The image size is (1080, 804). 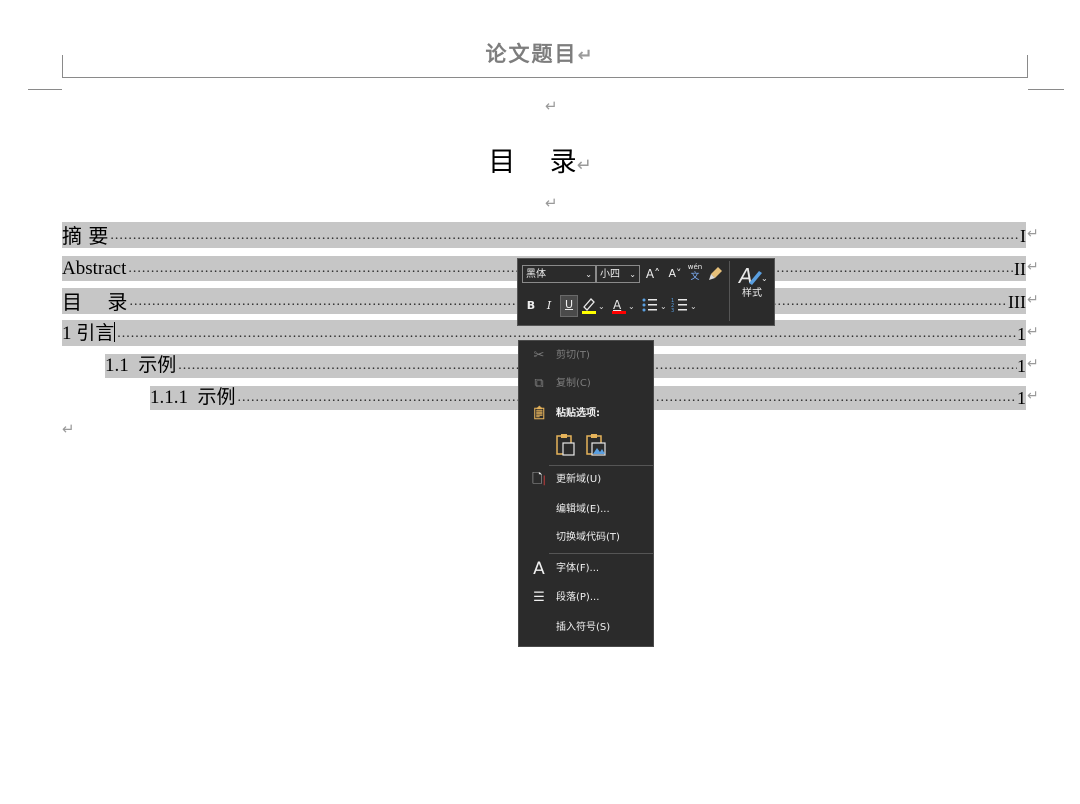 What do you see at coordinates (646, 292) in the screenshot?
I see `mini-toolbar: 黑体 ⌄ 小四 ⌄ A˄ A˅ wén文 A ⌄ 样式 B I U ⌄ A ⌄` at bounding box center [646, 292].